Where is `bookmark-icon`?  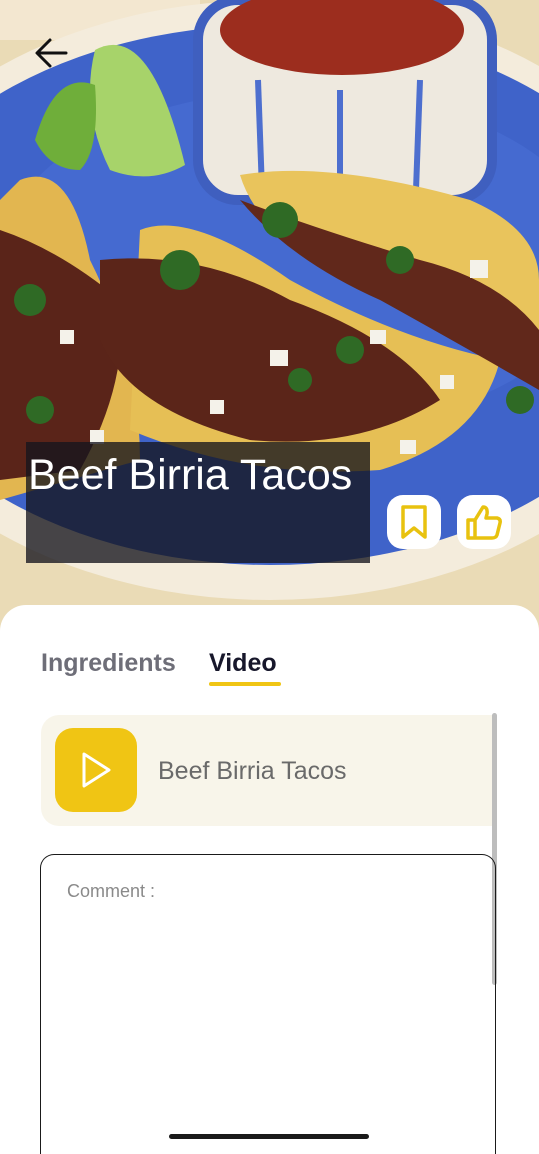 bookmark-icon is located at coordinates (414, 522).